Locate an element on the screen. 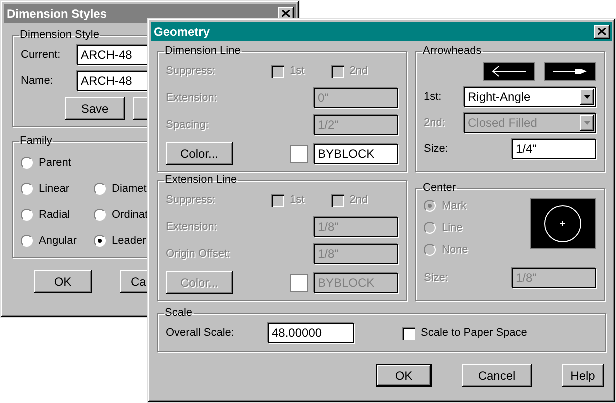 This screenshot has height=403, width=616. radio-label: None is located at coordinates (455, 250).